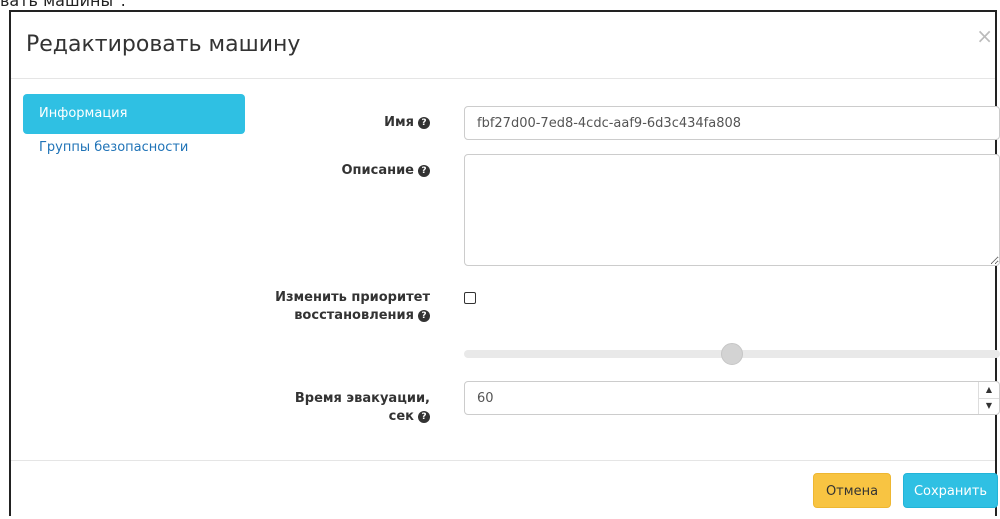 The image size is (1000, 519). I want to click on slider-handle, so click(732, 354).